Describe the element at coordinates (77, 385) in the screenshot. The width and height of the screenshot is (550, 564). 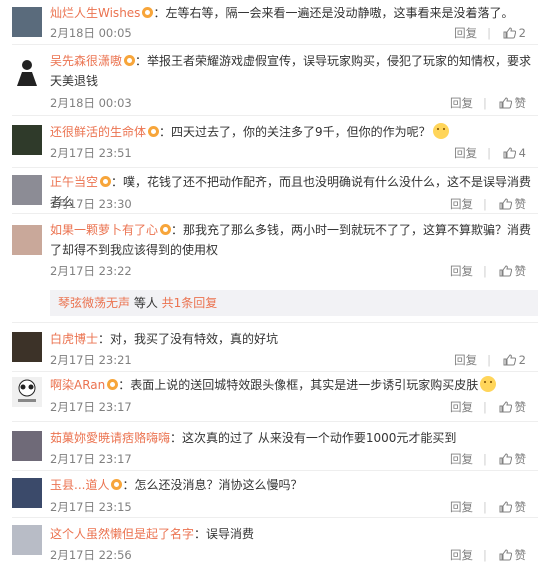
I see `username-link: 啊染ARan` at that location.